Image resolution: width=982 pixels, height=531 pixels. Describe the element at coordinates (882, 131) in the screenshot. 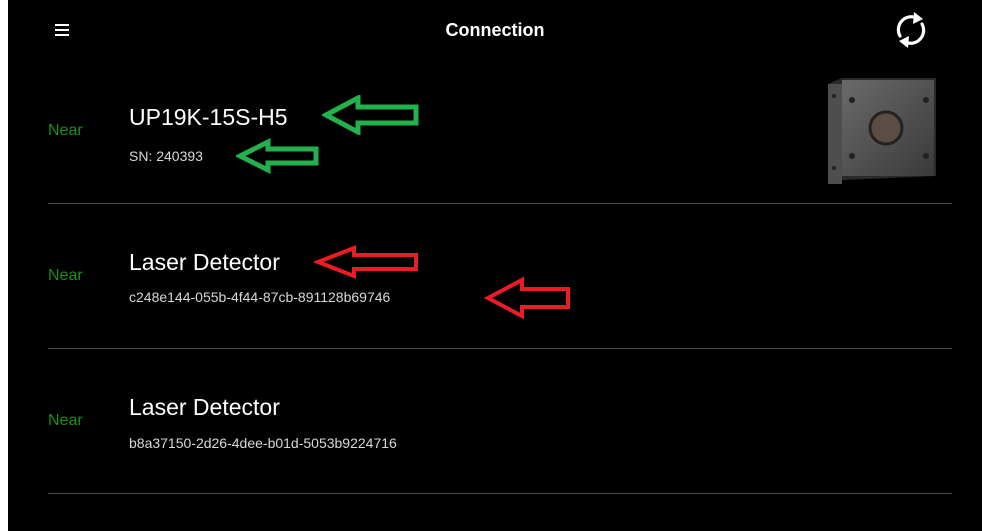

I see `device-thumbnail-image` at that location.